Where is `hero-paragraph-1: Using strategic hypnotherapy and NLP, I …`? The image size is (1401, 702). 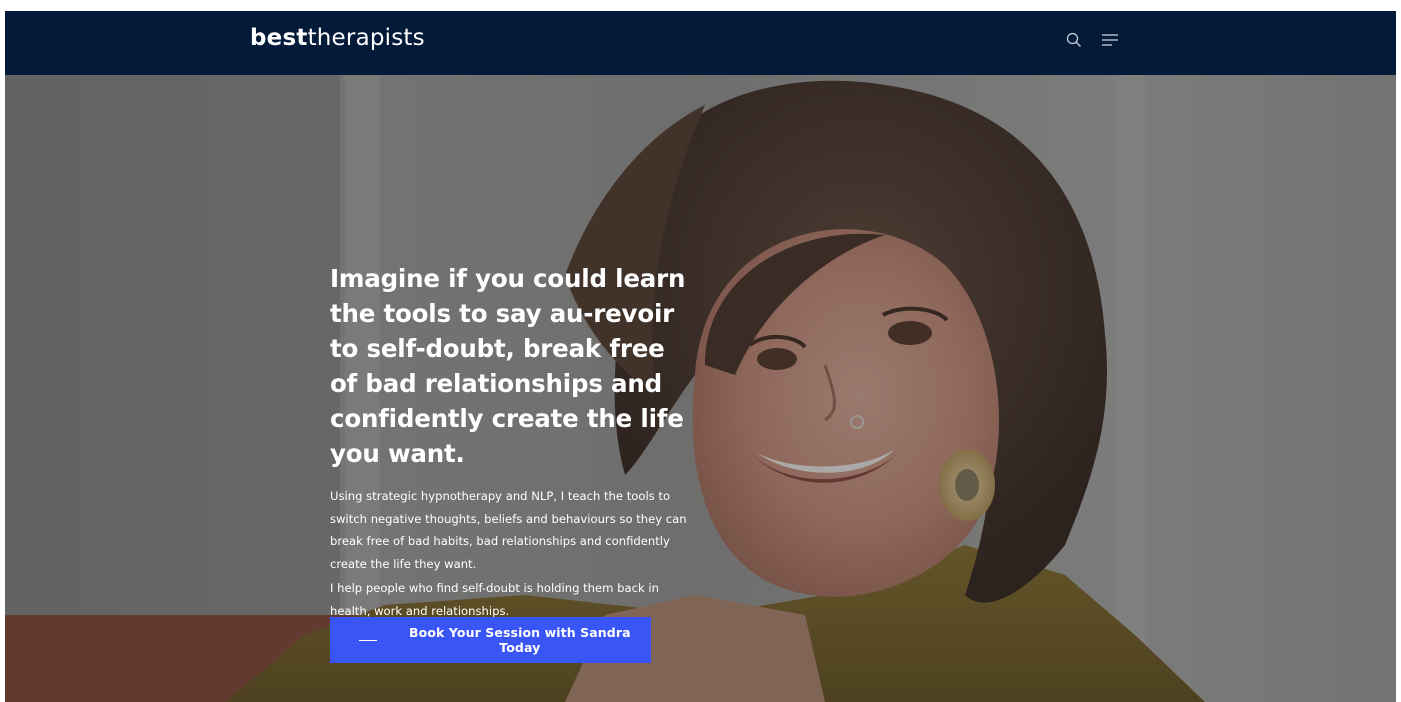
hero-paragraph-1: Using strategic hypnotherapy and NLP, I … is located at coordinates (508, 530).